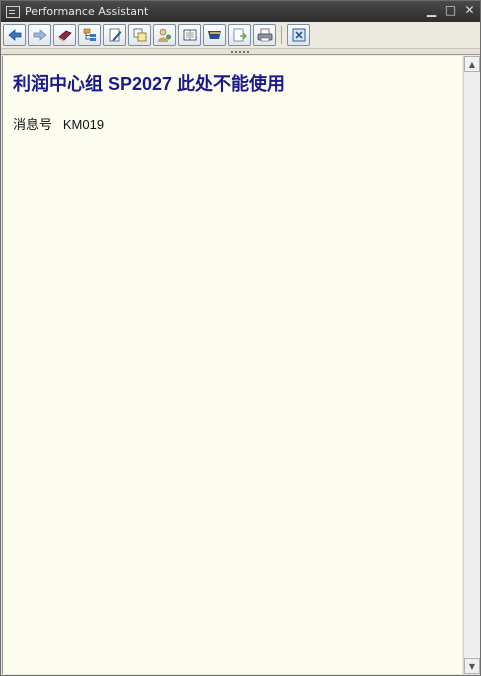  I want to click on message-heading: 利润中心组 SP2027 此处不能使用, so click(149, 84).